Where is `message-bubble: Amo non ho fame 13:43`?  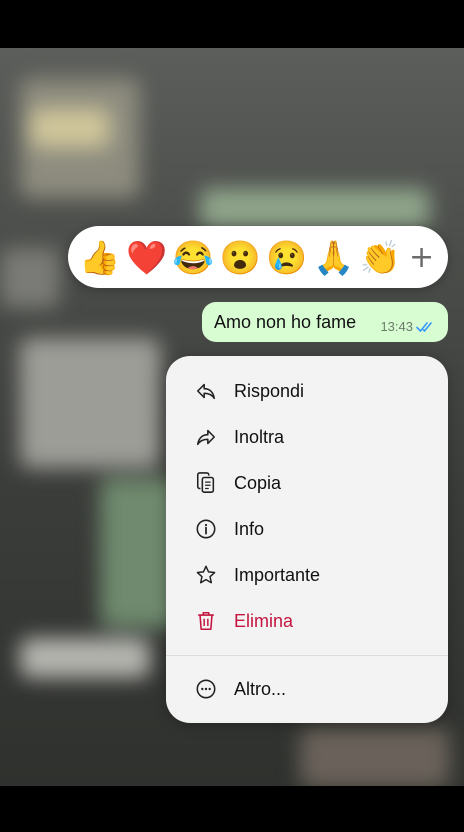
message-bubble: Amo non ho fame 13:43 is located at coordinates (325, 322).